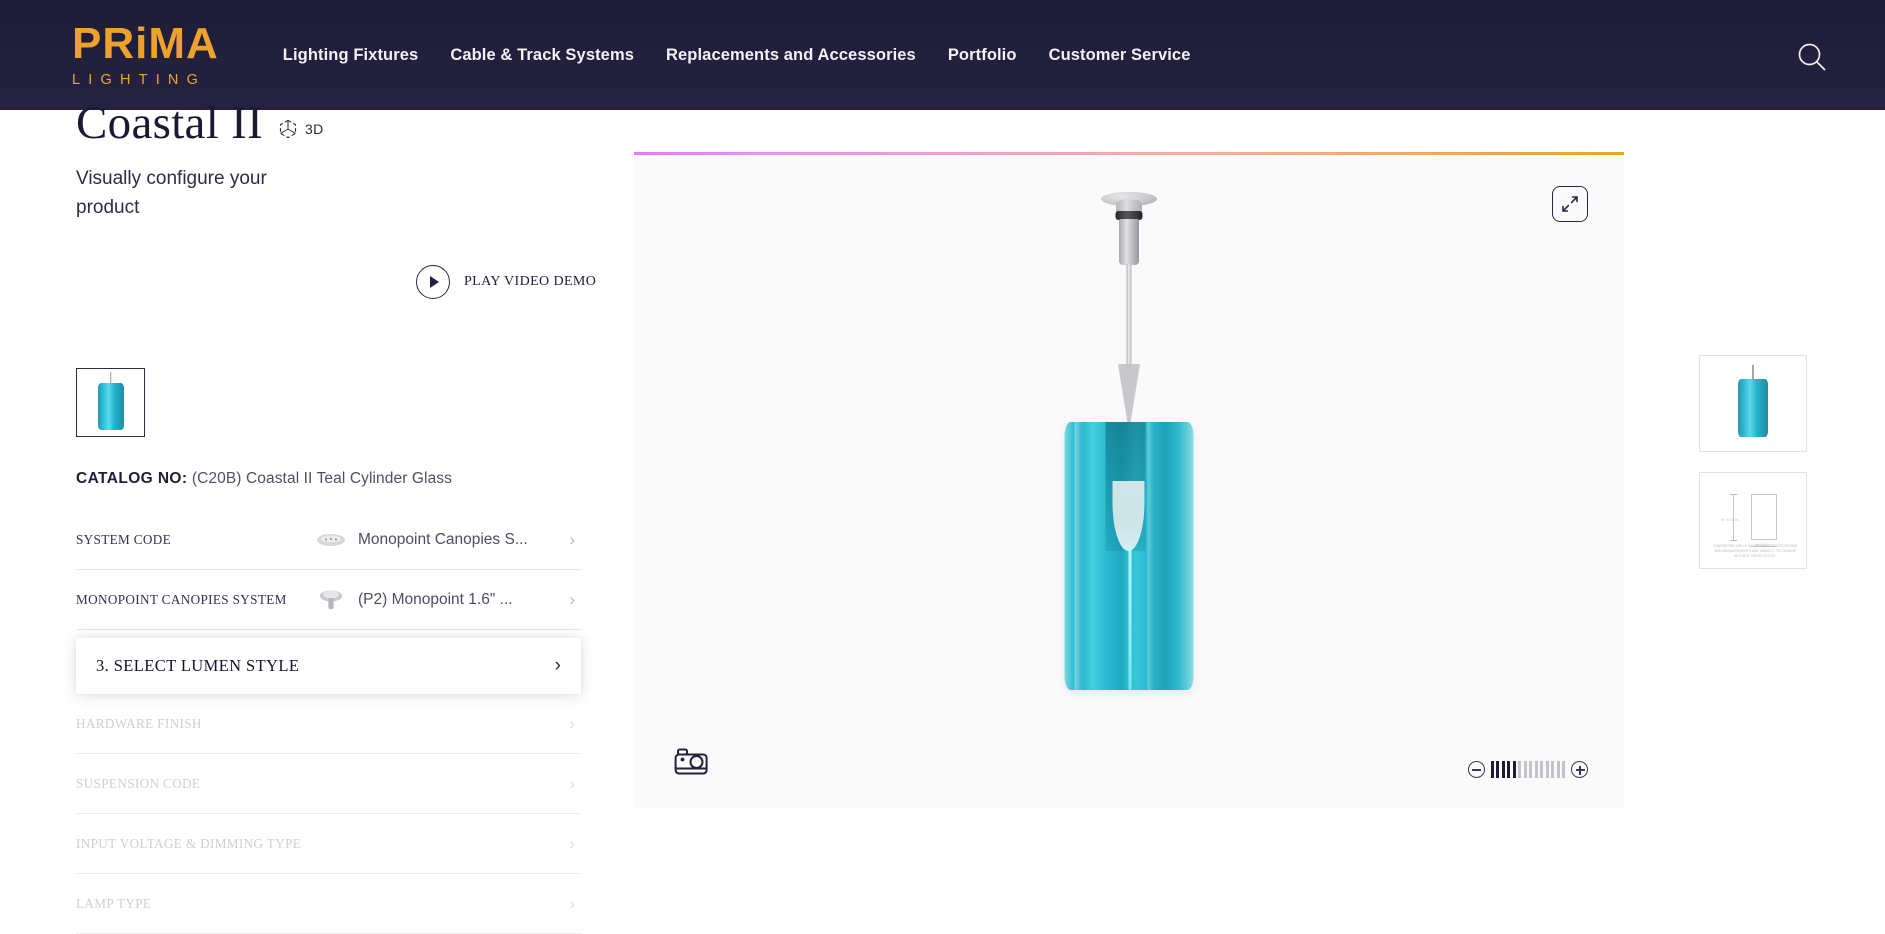  I want to click on zoom-in-icon, so click(1579, 769).